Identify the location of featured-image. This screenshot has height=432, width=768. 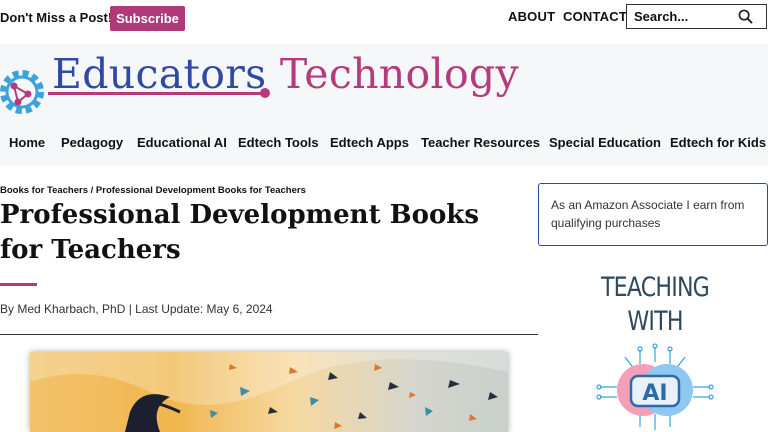
(269, 392).